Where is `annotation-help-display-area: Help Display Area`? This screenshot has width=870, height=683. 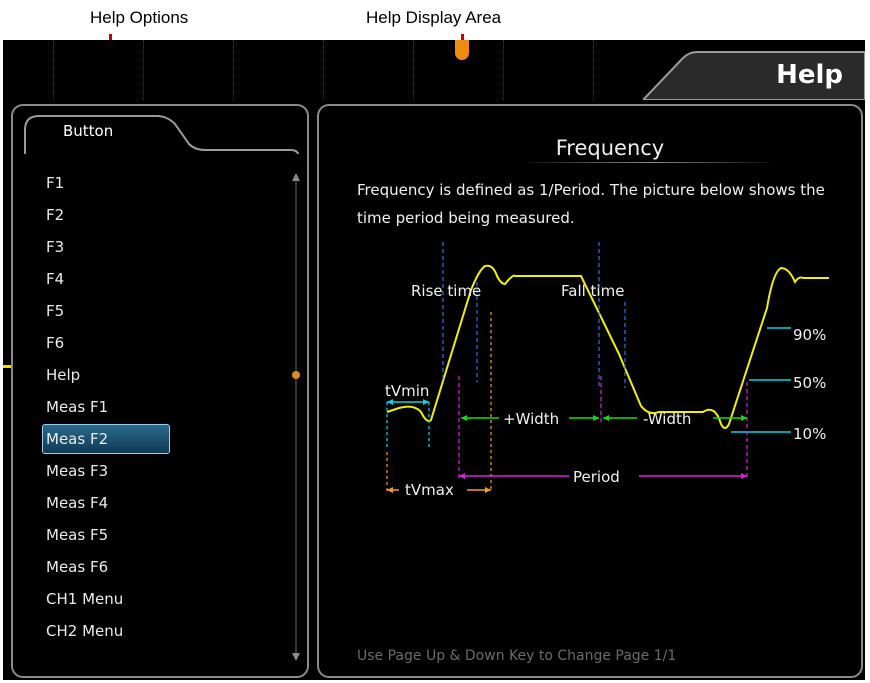
annotation-help-display-area: Help Display Area is located at coordinates (434, 17).